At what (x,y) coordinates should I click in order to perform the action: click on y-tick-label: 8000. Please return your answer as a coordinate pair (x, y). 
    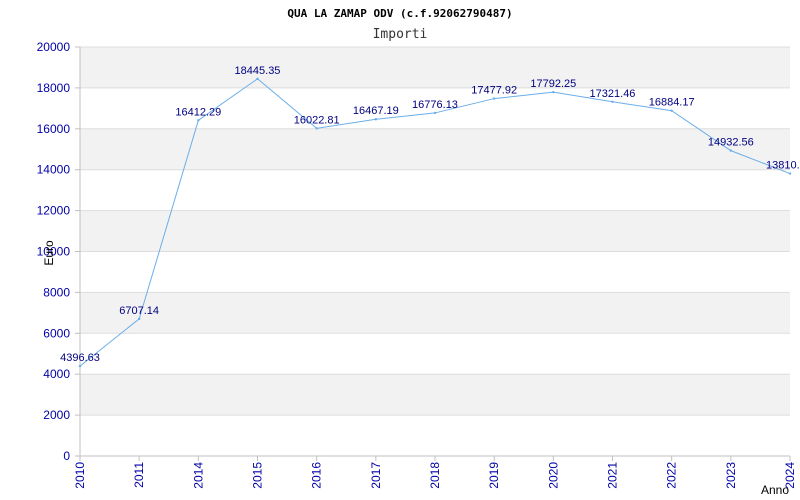
    Looking at the image, I should click on (56, 292).